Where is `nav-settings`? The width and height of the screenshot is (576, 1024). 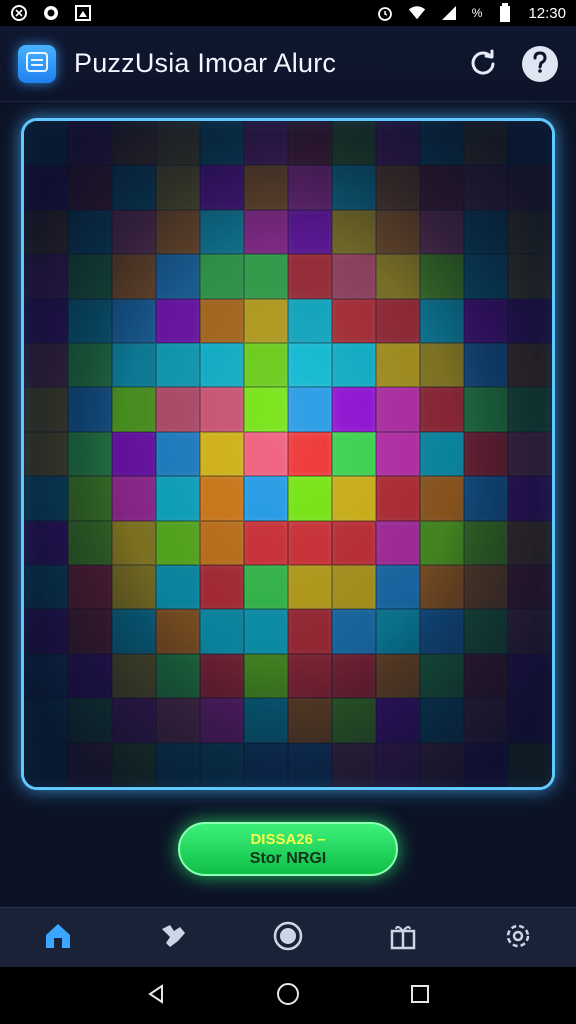
nav-settings is located at coordinates (518, 938).